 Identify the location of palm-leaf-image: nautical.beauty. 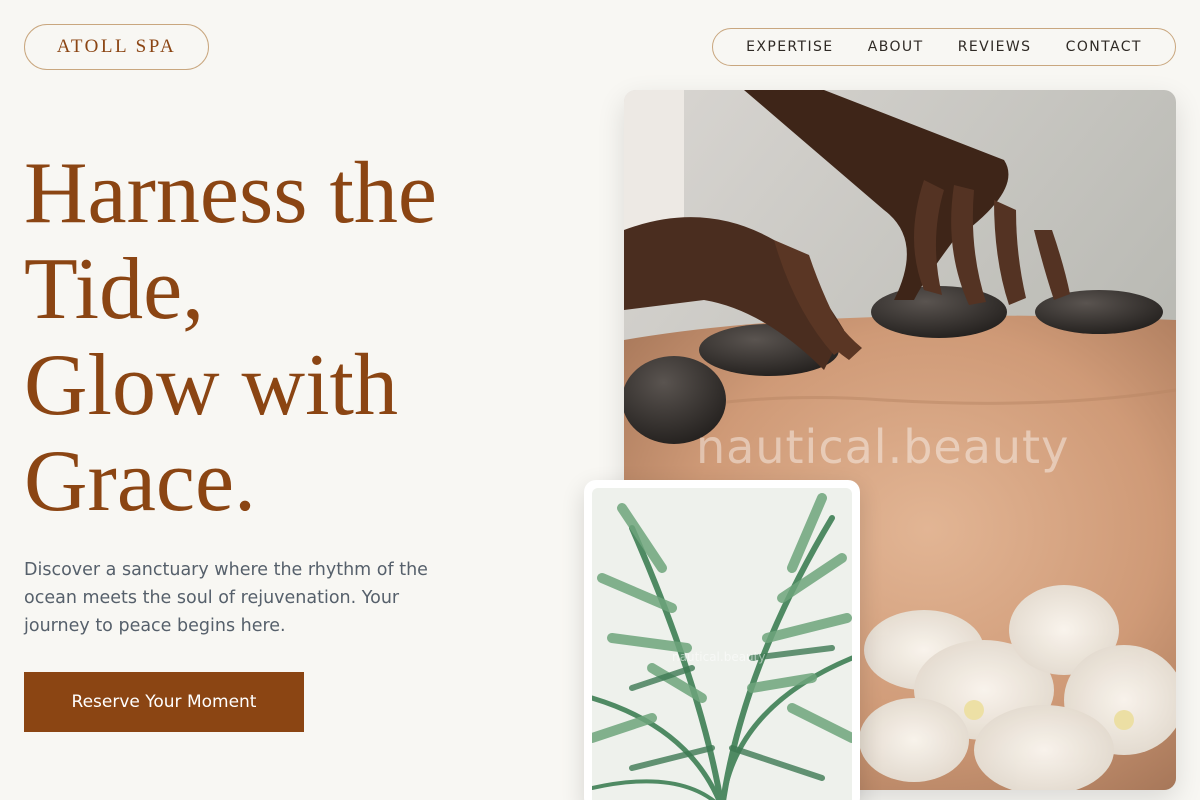
(722, 644).